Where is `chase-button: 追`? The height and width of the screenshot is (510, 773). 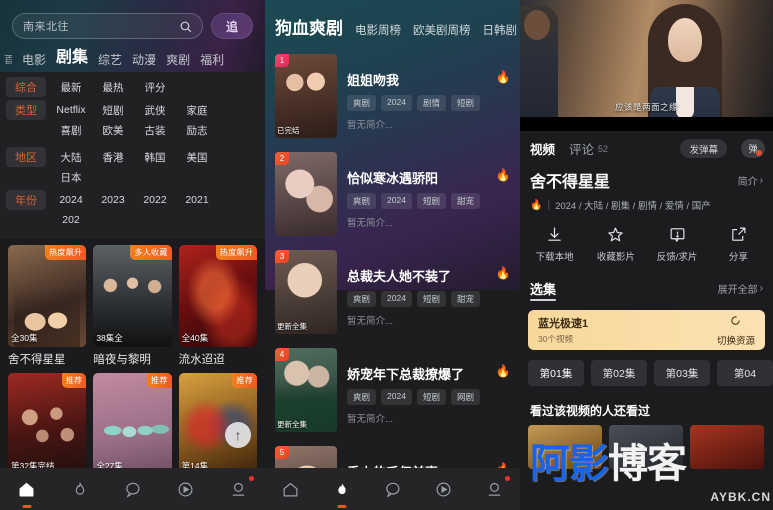 chase-button: 追 is located at coordinates (232, 26).